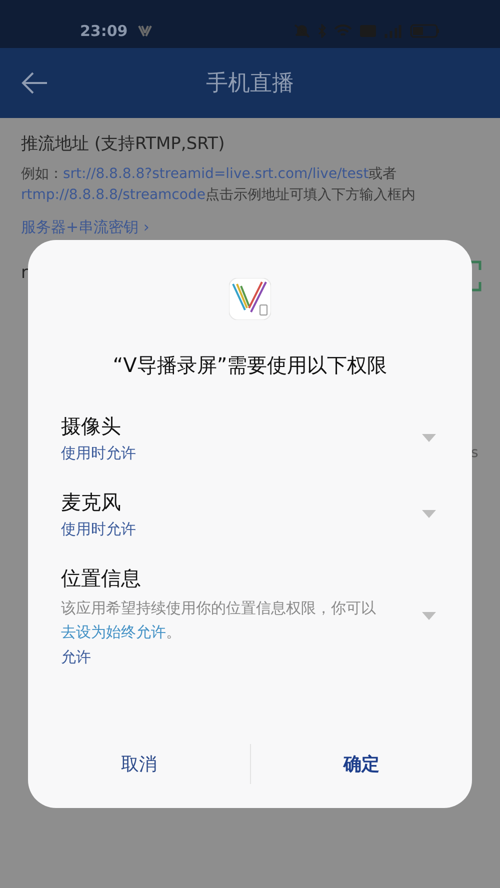 This screenshot has width=500, height=888. What do you see at coordinates (91, 426) in the screenshot?
I see `permission-name: 摄像头` at bounding box center [91, 426].